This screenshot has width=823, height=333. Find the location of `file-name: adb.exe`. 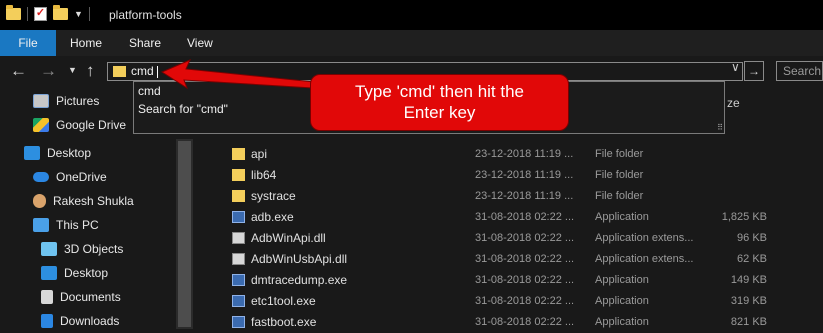

file-name: adb.exe is located at coordinates (272, 217).